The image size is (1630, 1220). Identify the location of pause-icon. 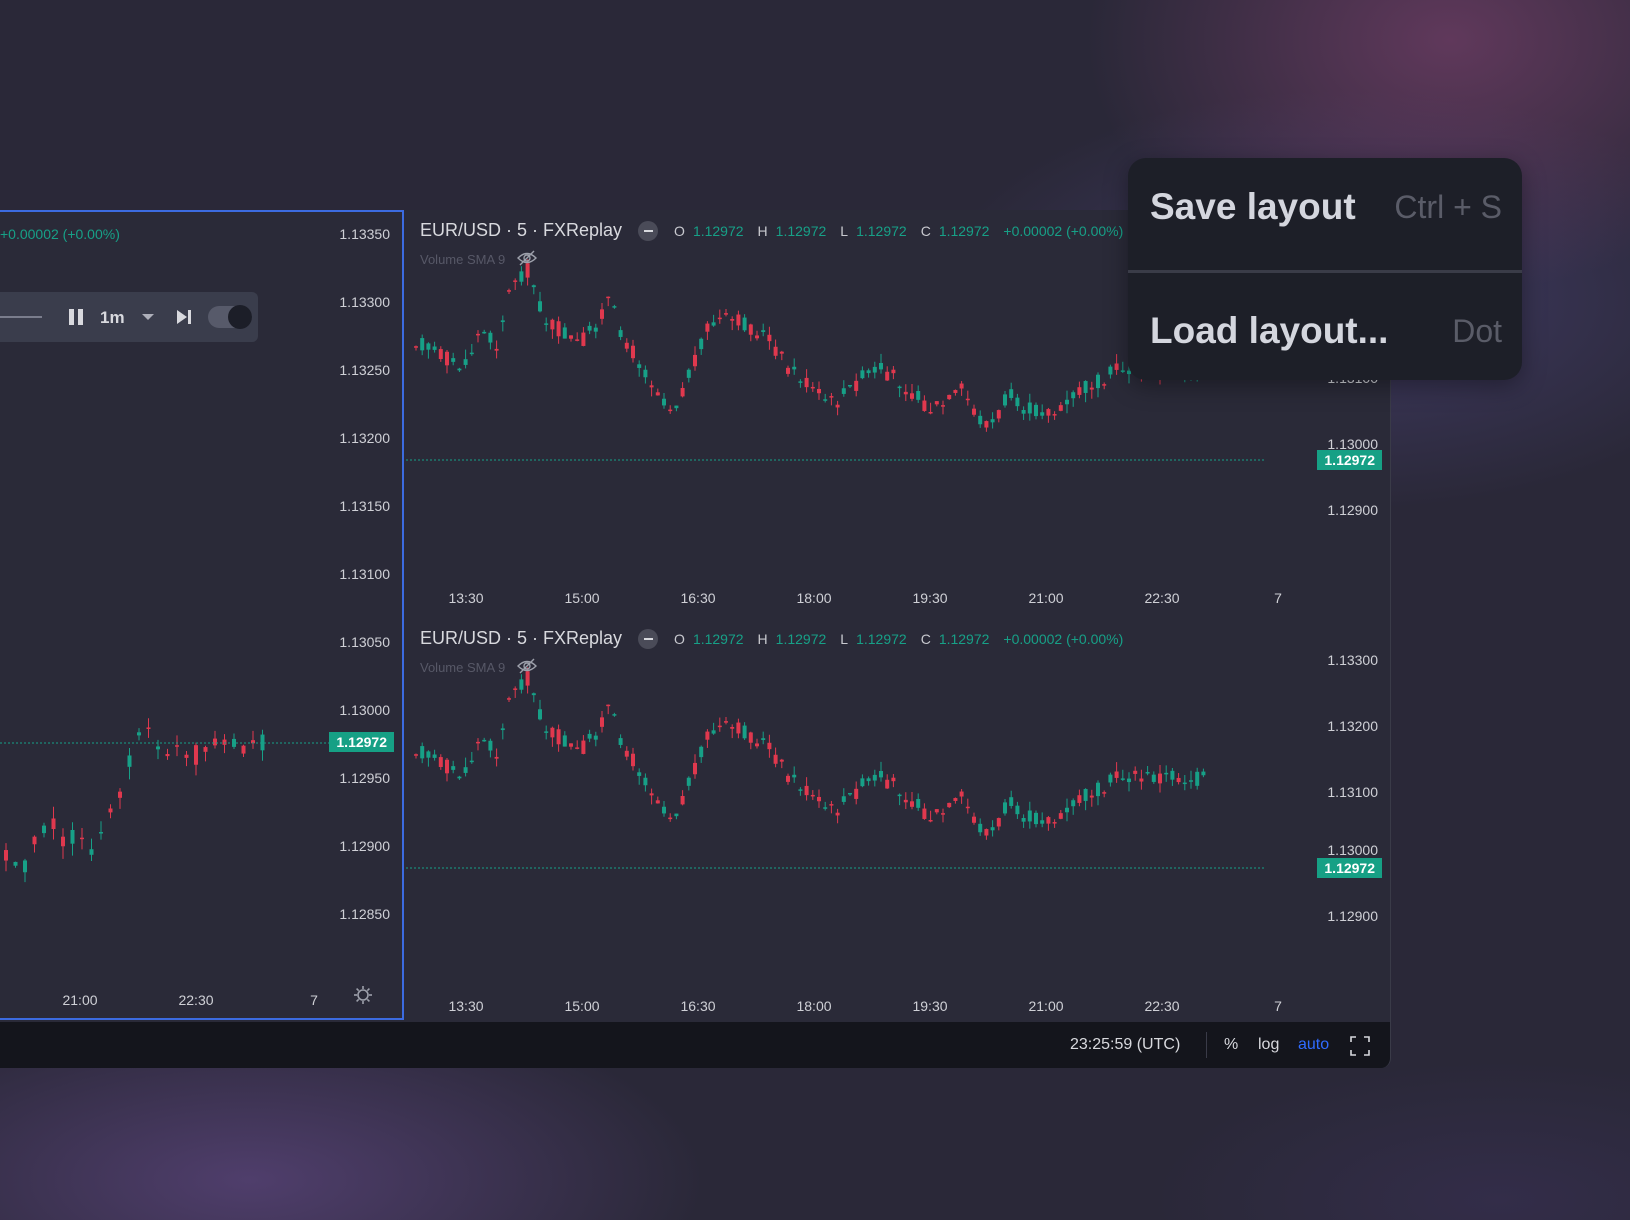
(77, 317).